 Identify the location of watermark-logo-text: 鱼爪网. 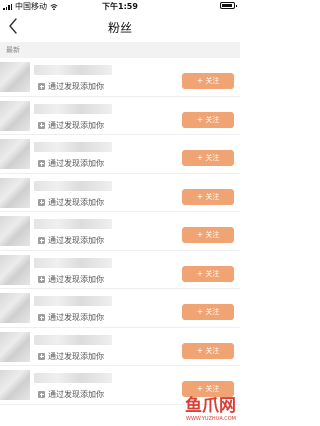
(210, 406).